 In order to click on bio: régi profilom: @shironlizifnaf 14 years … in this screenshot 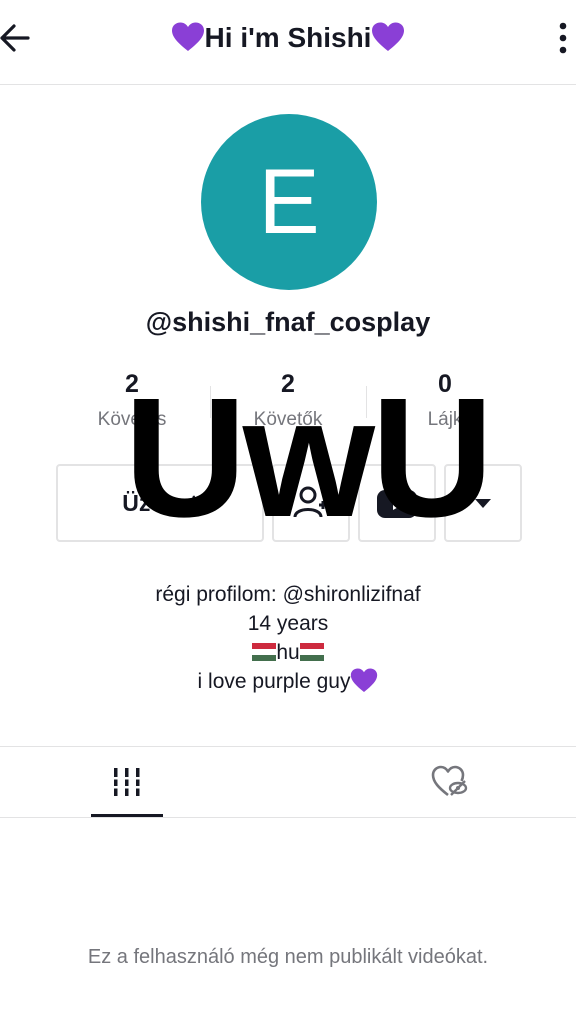, I will do `click(288, 638)`.